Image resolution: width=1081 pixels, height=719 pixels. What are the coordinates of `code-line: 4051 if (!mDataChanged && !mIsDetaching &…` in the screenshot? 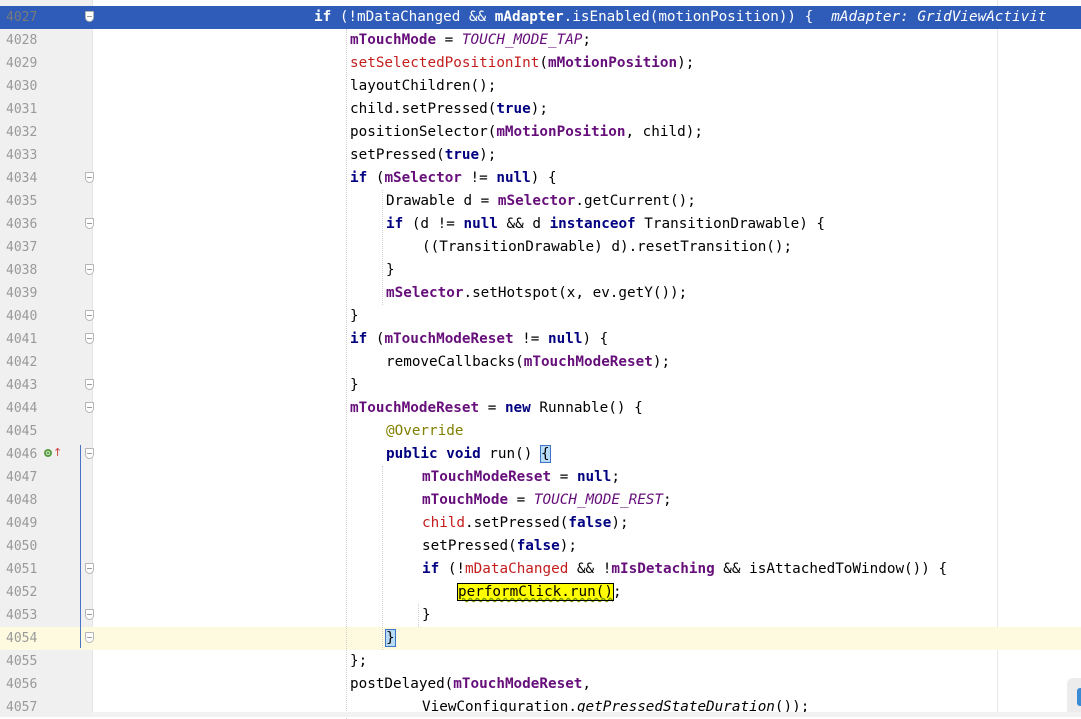 It's located at (540, 569).